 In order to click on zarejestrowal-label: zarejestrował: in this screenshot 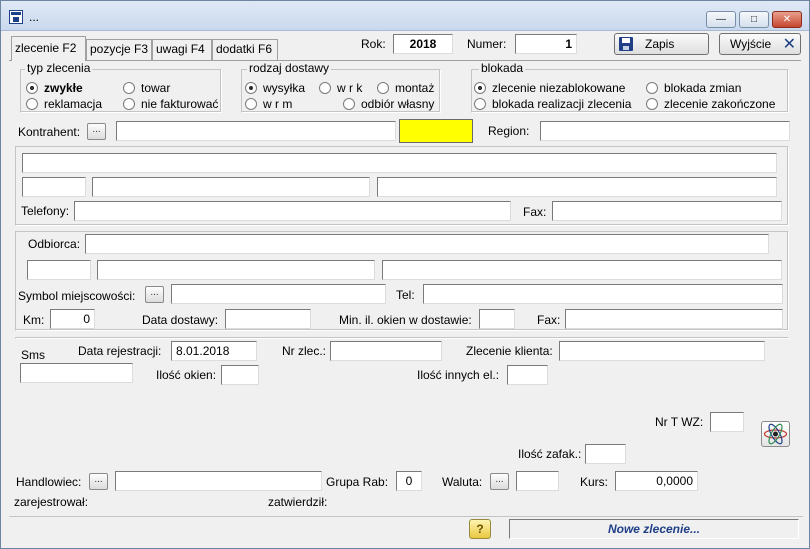, I will do `click(51, 502)`.